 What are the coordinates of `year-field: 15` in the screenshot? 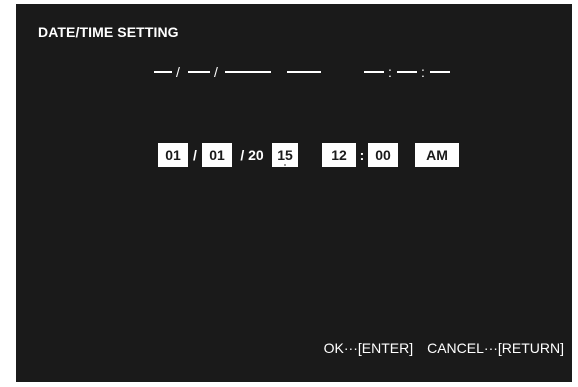 It's located at (285, 155).